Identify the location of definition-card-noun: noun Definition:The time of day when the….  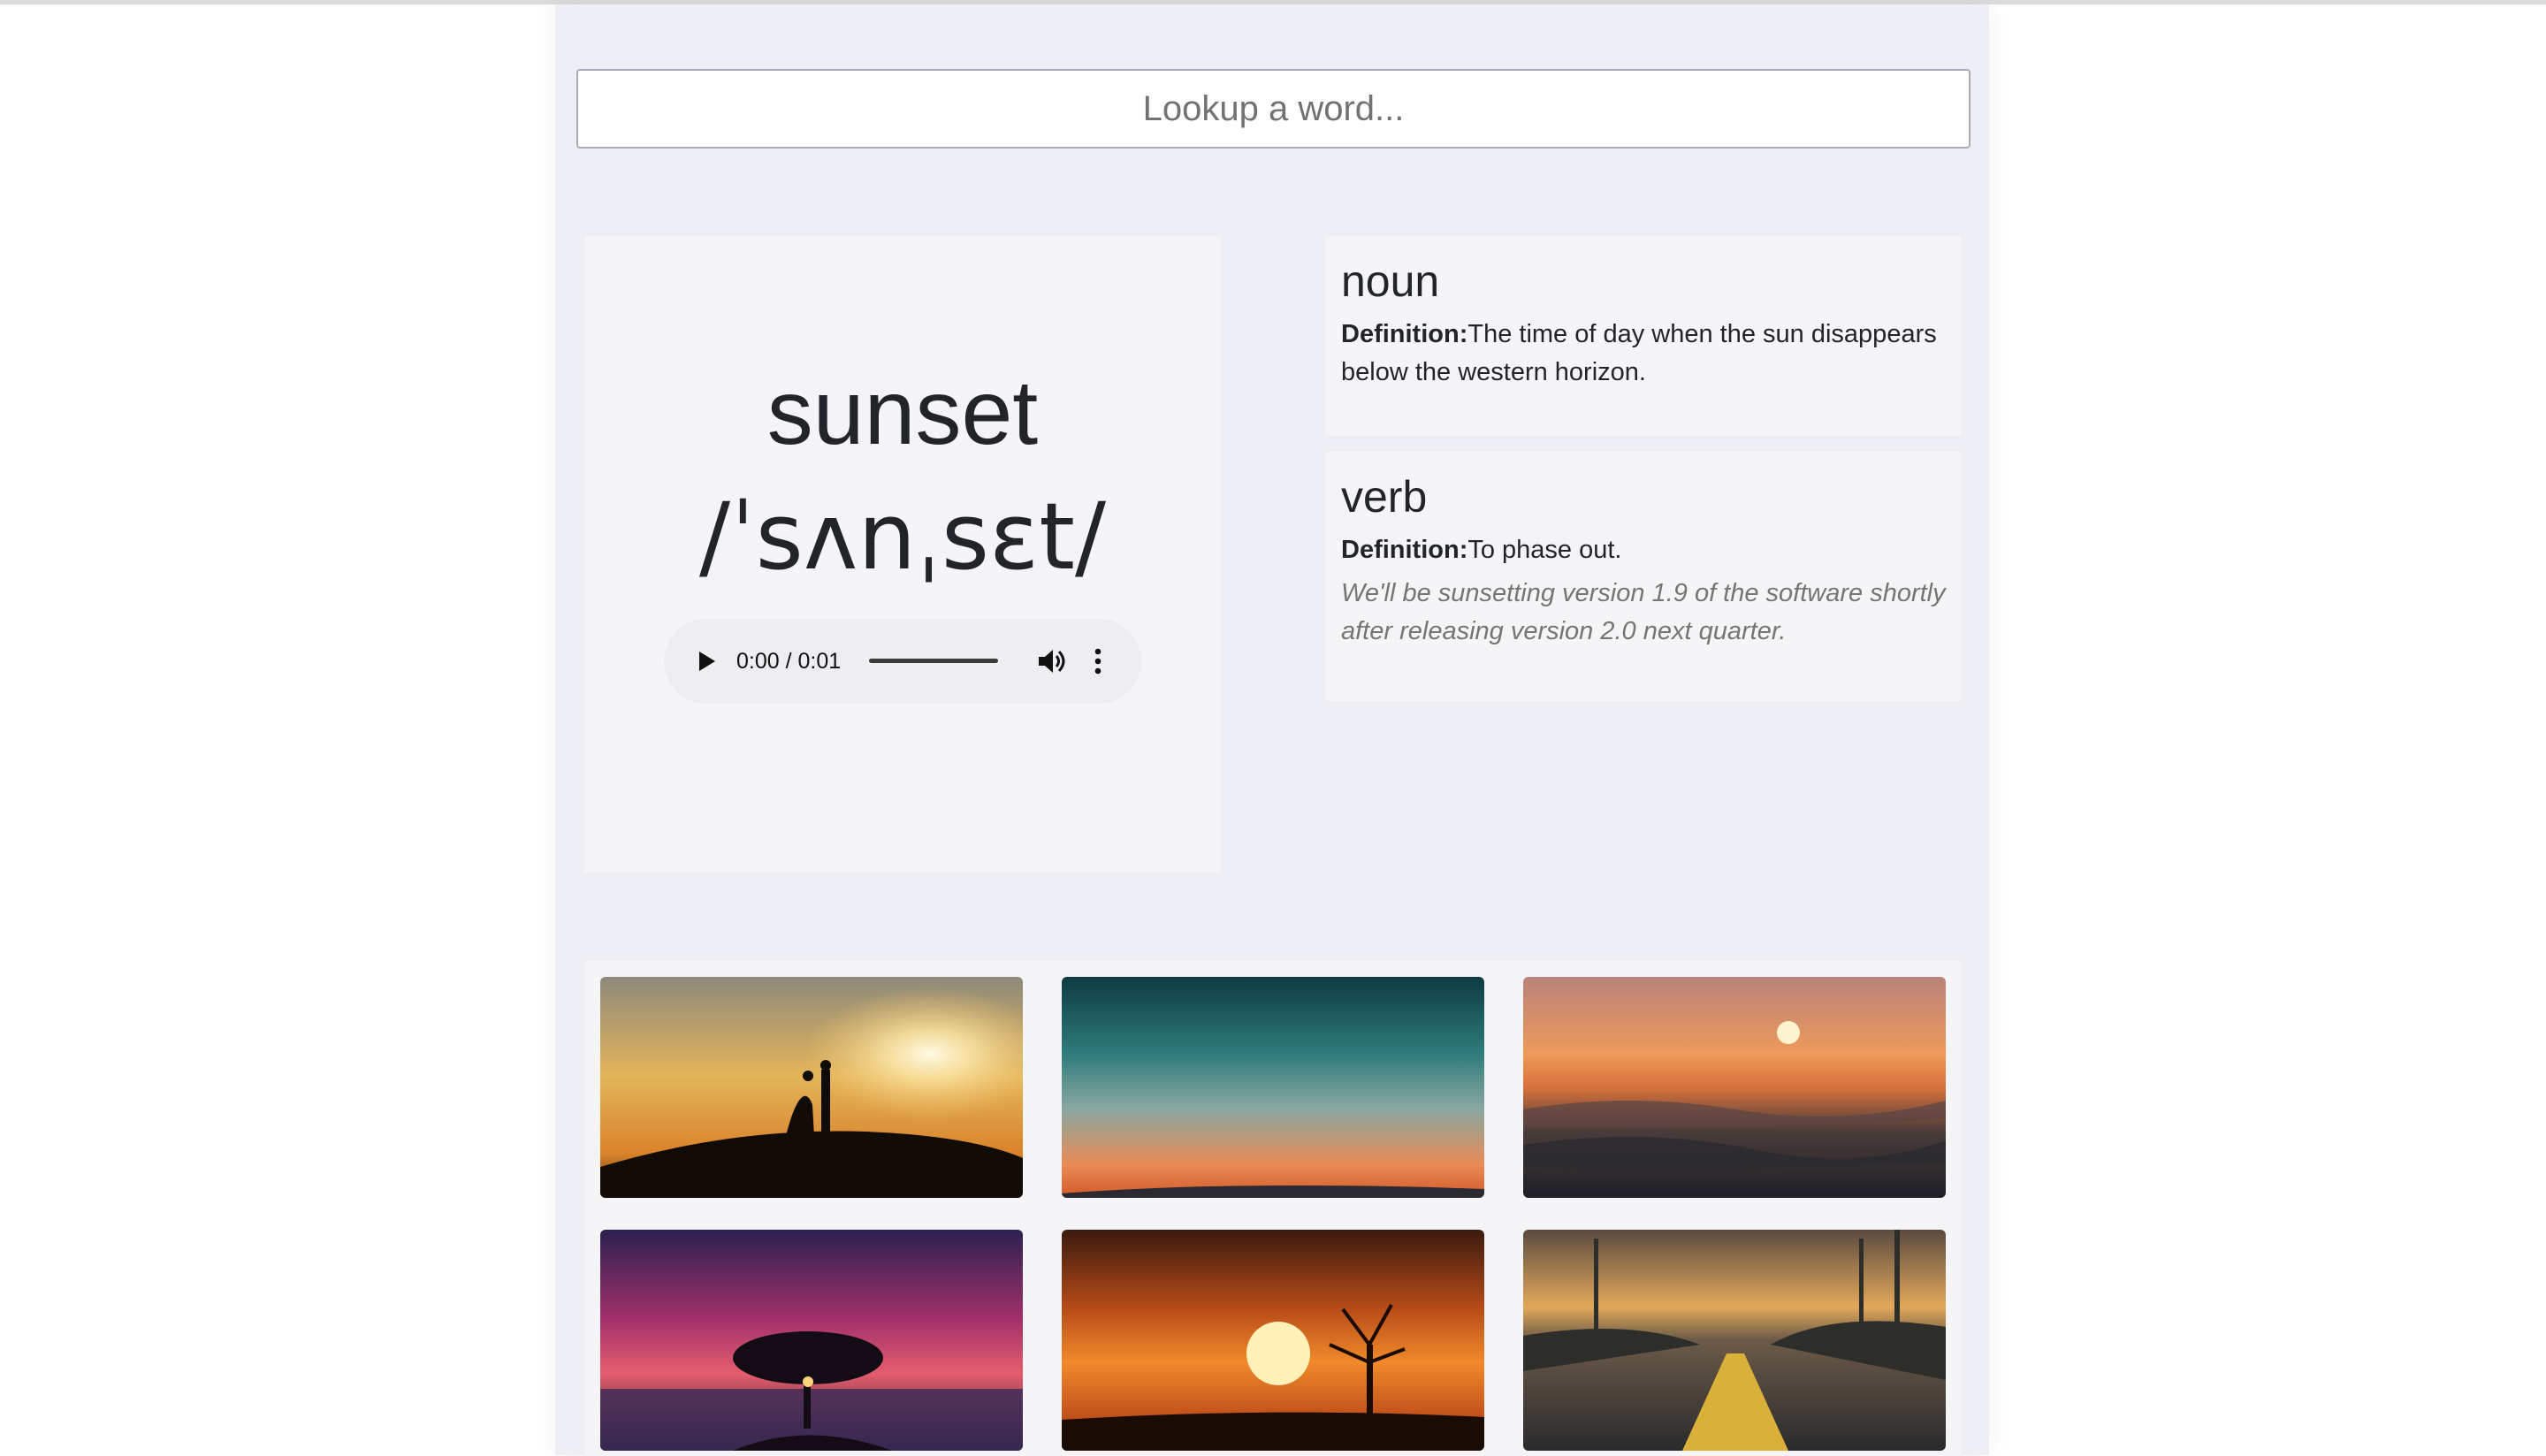
(1643, 336).